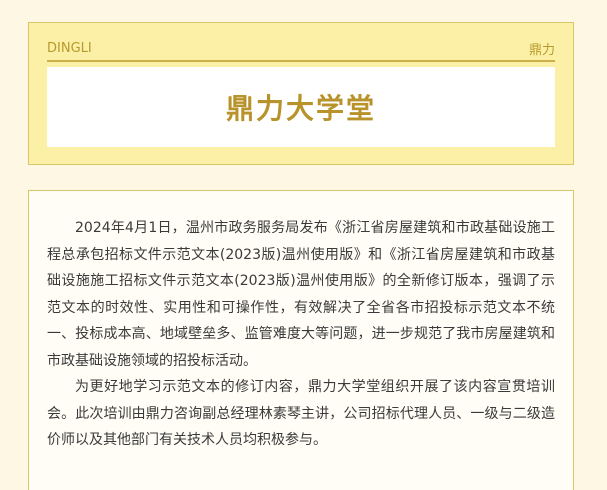 The width and height of the screenshot is (607, 490). I want to click on brand-left-text: DINGLI, so click(69, 48).